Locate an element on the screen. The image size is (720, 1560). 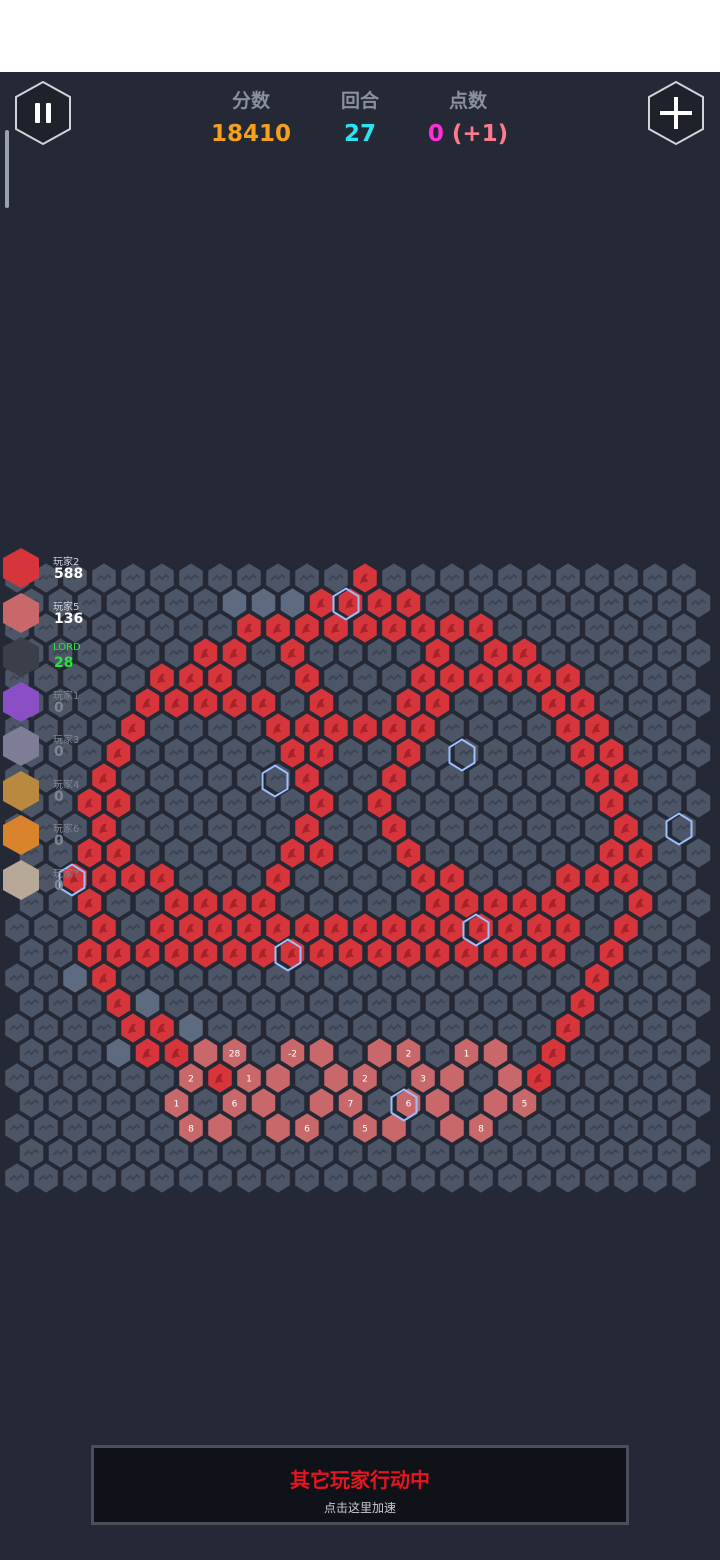
hex-tile-owned: 5 is located at coordinates (365, 1128).